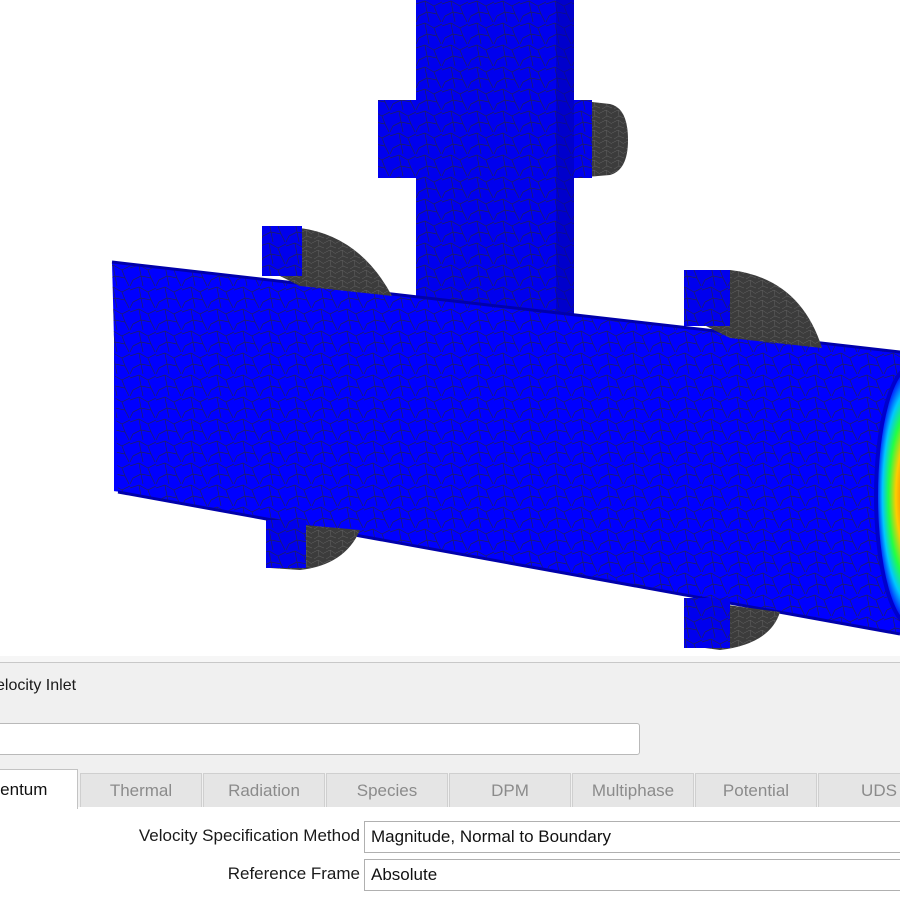 The height and width of the screenshot is (901, 900). Describe the element at coordinates (320, 739) in the screenshot. I see `zone-name-input` at that location.